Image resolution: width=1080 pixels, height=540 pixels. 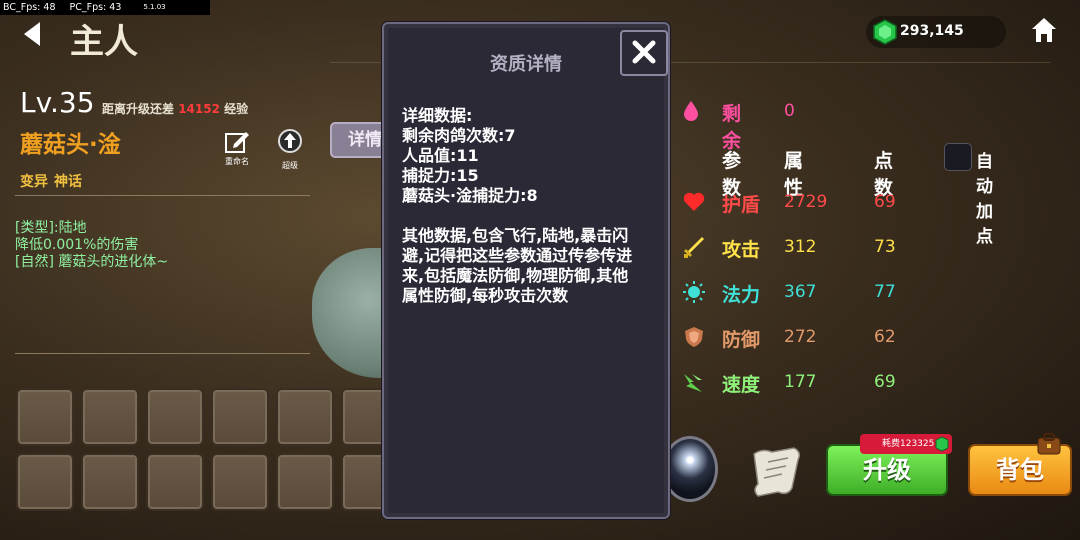 What do you see at coordinates (885, 292) in the screenshot?
I see `stat-points: 77` at bounding box center [885, 292].